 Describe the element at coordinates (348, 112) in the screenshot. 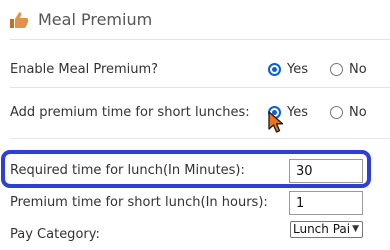

I see `short-lunch-no-radio: No` at that location.